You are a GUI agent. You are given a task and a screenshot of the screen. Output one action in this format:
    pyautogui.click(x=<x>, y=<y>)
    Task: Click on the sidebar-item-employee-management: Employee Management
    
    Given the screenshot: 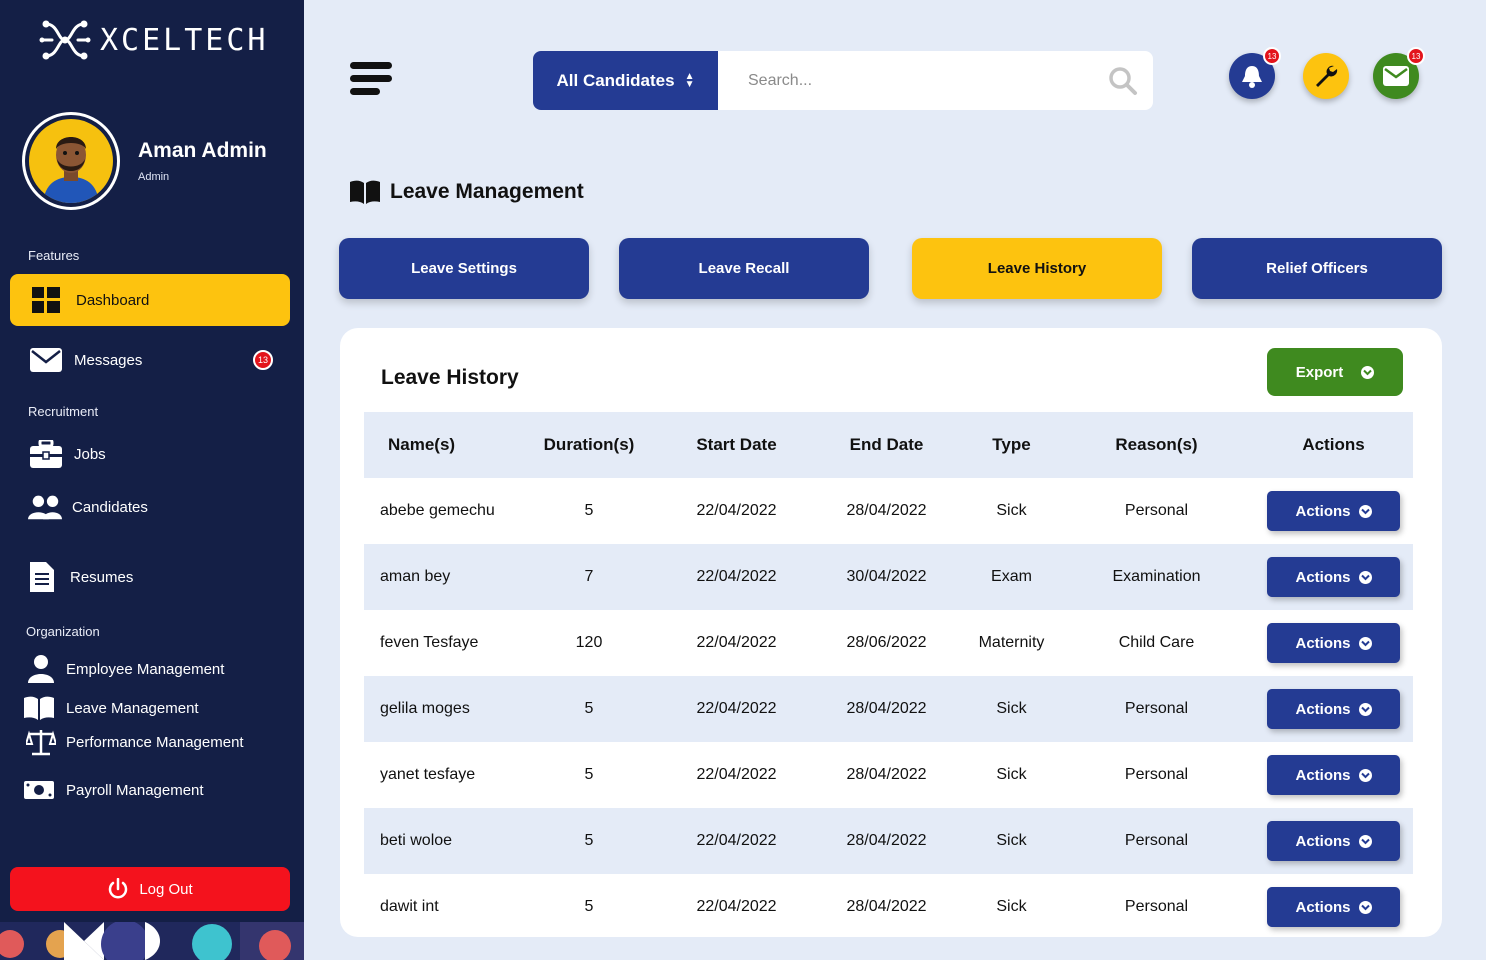 What is the action you would take?
    pyautogui.click(x=126, y=669)
    